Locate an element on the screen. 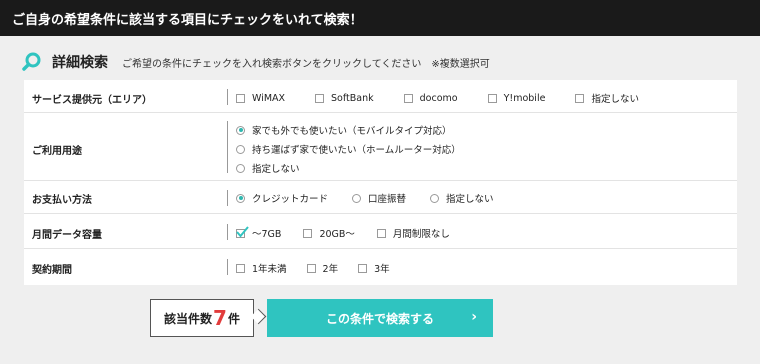  option-label: docomo is located at coordinates (438, 98).